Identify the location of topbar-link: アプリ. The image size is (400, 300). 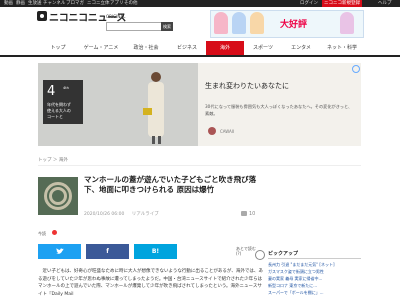
(117, 3).